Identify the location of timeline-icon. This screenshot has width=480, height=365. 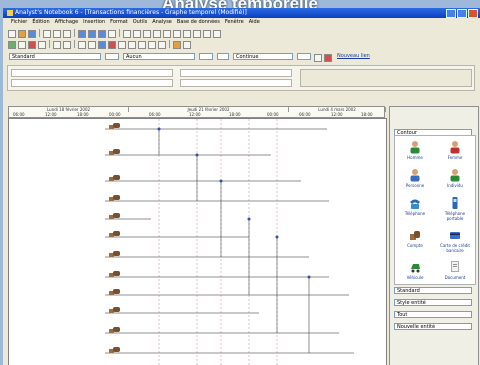
(177, 34).